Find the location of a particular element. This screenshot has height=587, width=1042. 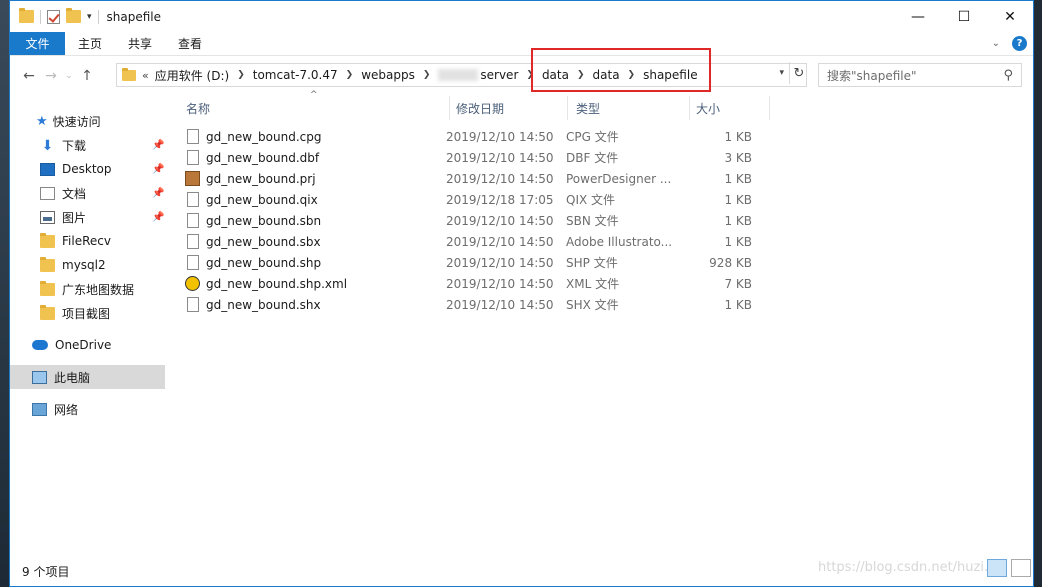

sidebar-item-network: 网络 is located at coordinates (55, 409).